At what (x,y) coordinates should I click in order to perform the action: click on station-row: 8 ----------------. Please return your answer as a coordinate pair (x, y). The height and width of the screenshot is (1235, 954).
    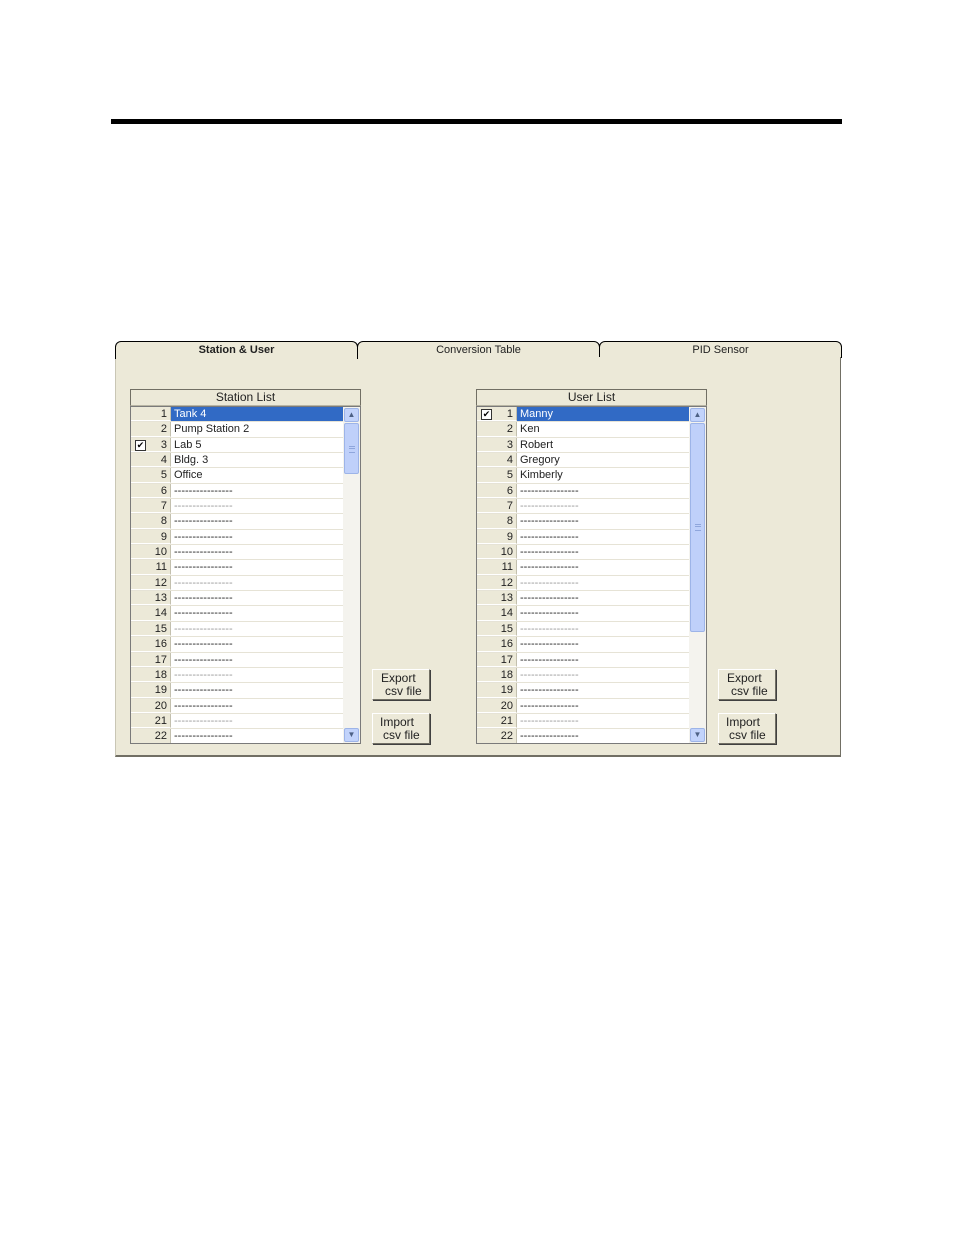
    Looking at the image, I should click on (237, 522).